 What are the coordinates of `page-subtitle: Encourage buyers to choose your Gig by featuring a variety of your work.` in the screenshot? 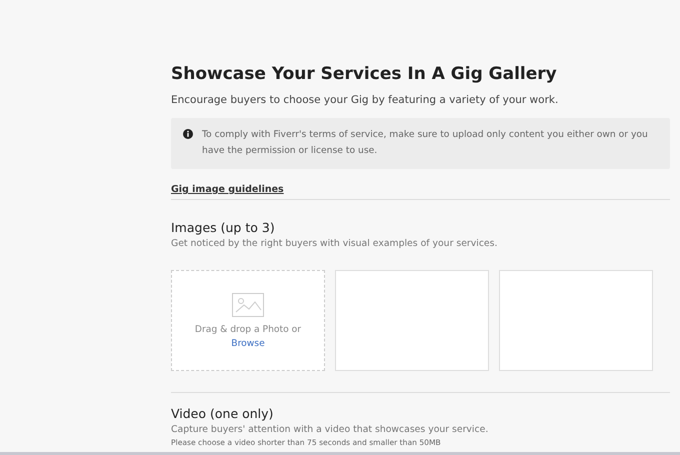 It's located at (365, 100).